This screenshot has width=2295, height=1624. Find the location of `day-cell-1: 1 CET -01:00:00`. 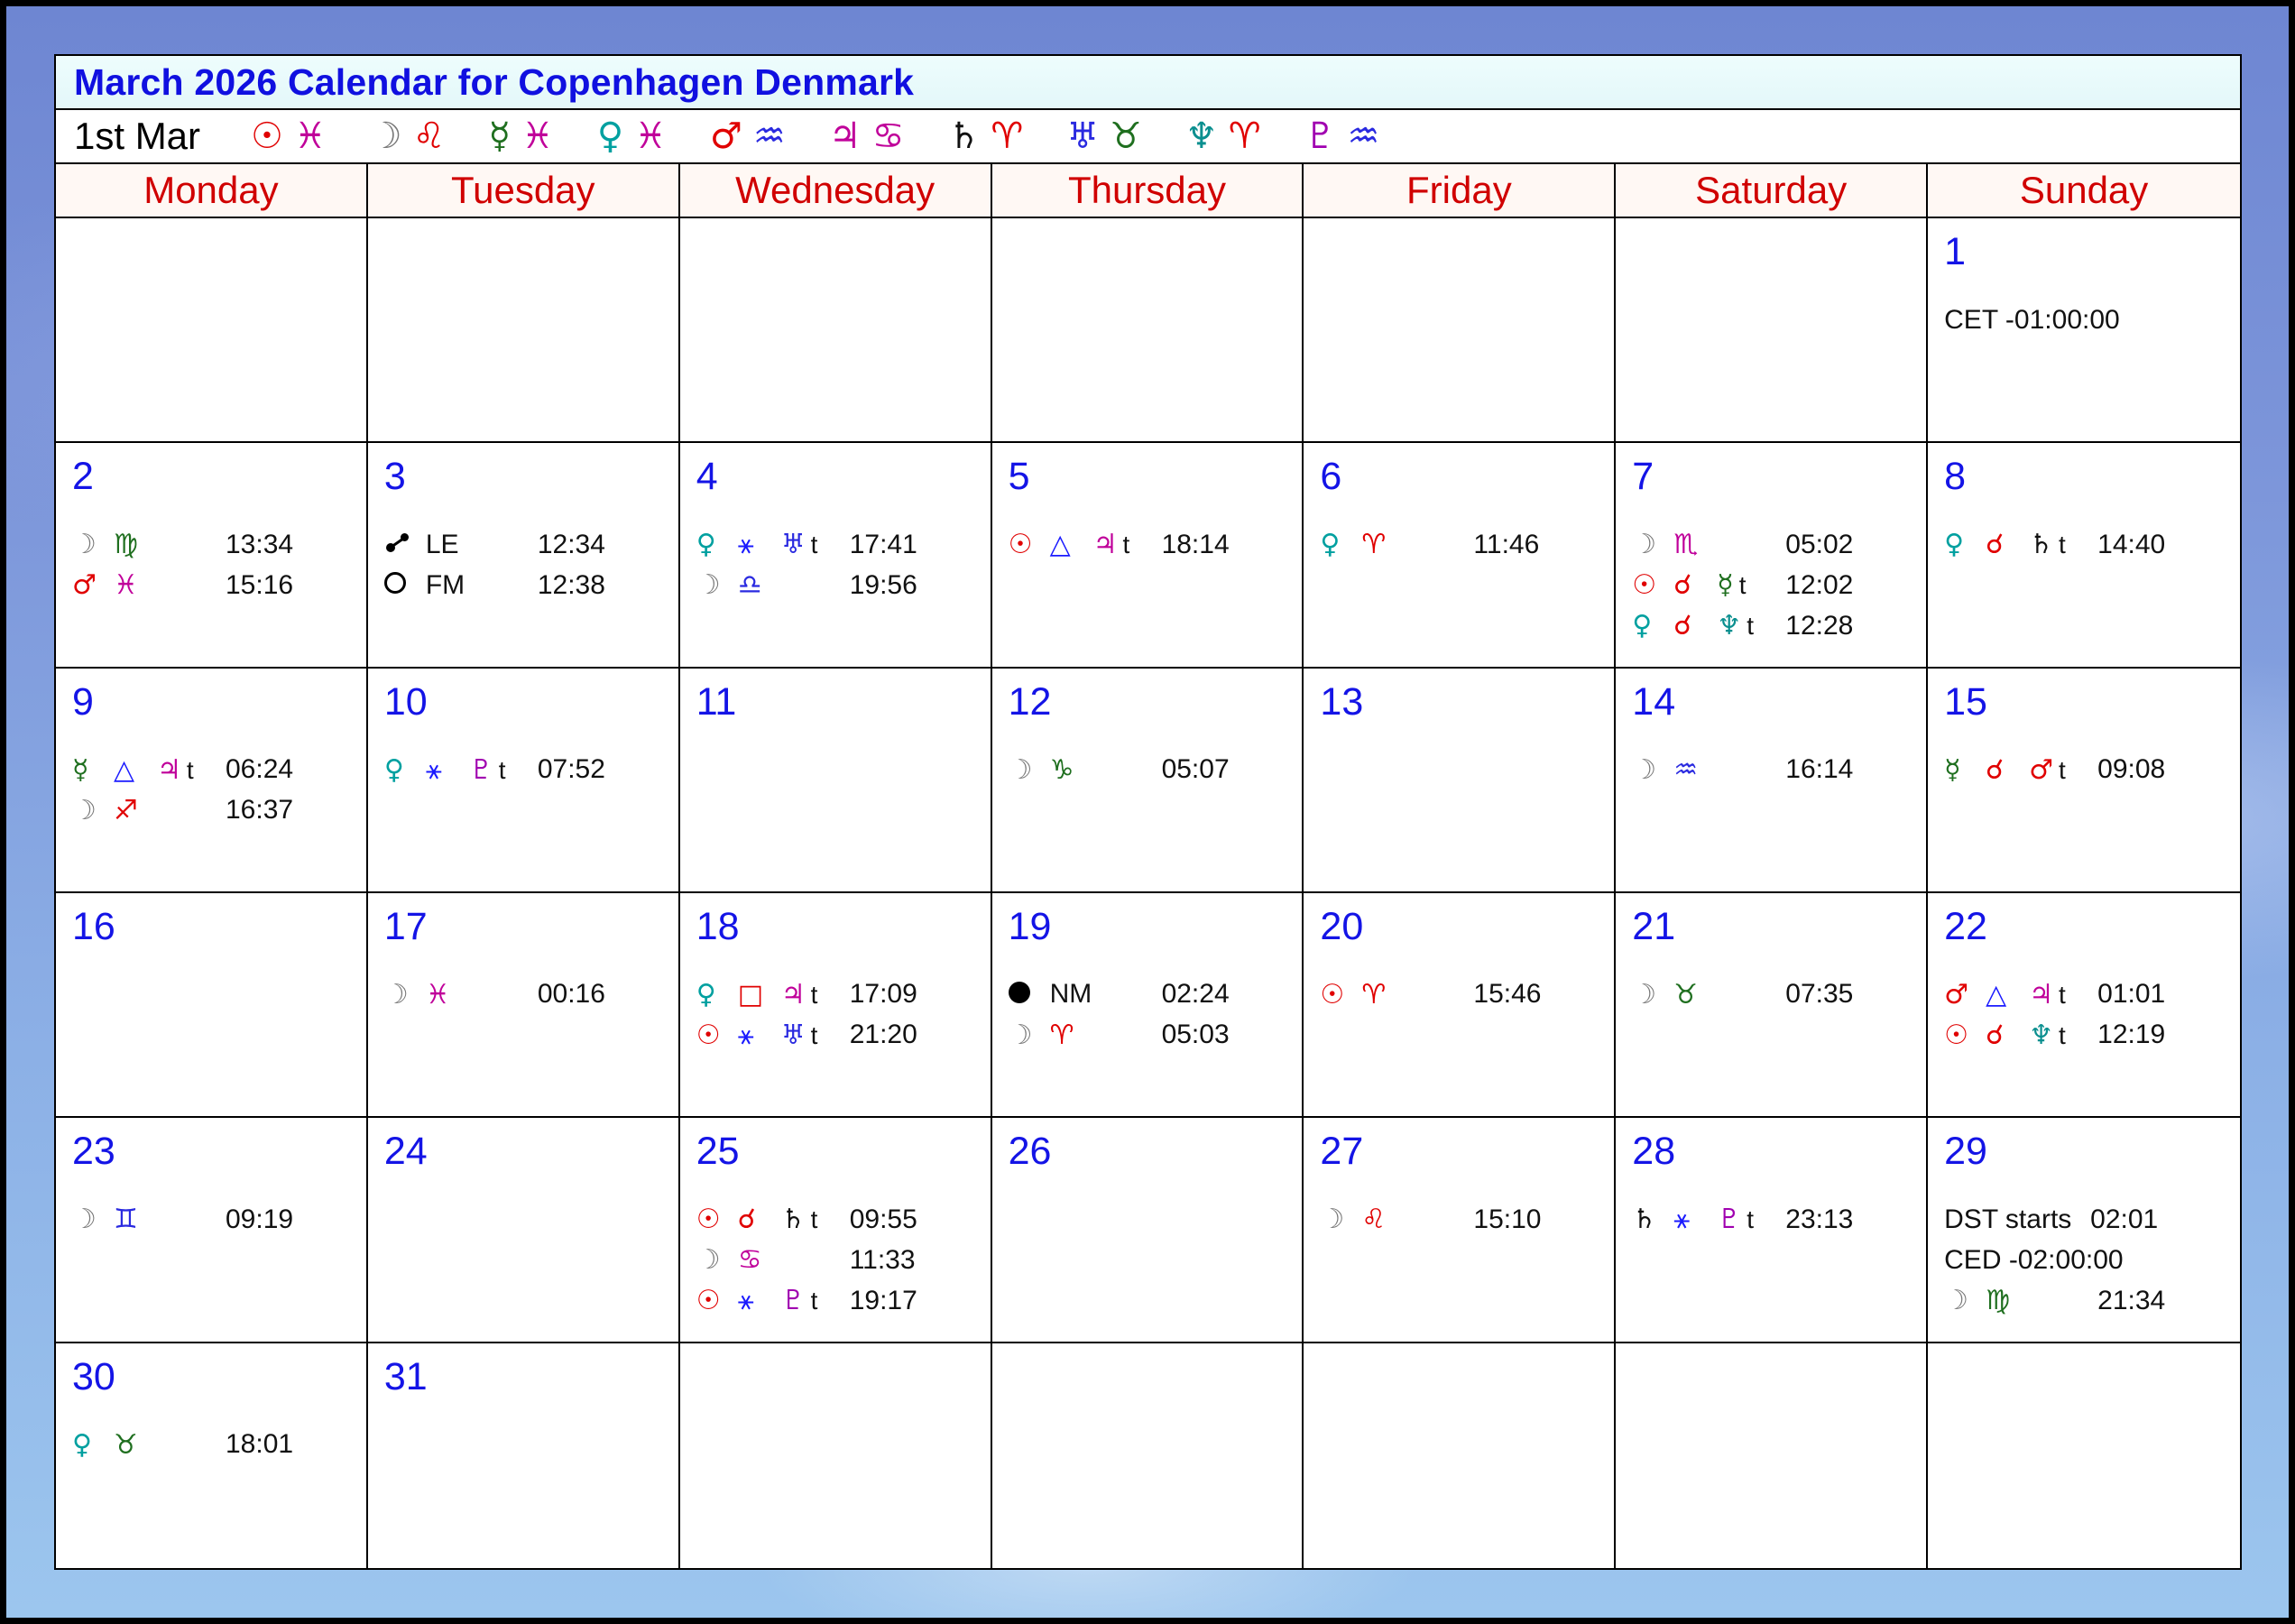

day-cell-1: 1 CET -01:00:00 is located at coordinates (2084, 331).